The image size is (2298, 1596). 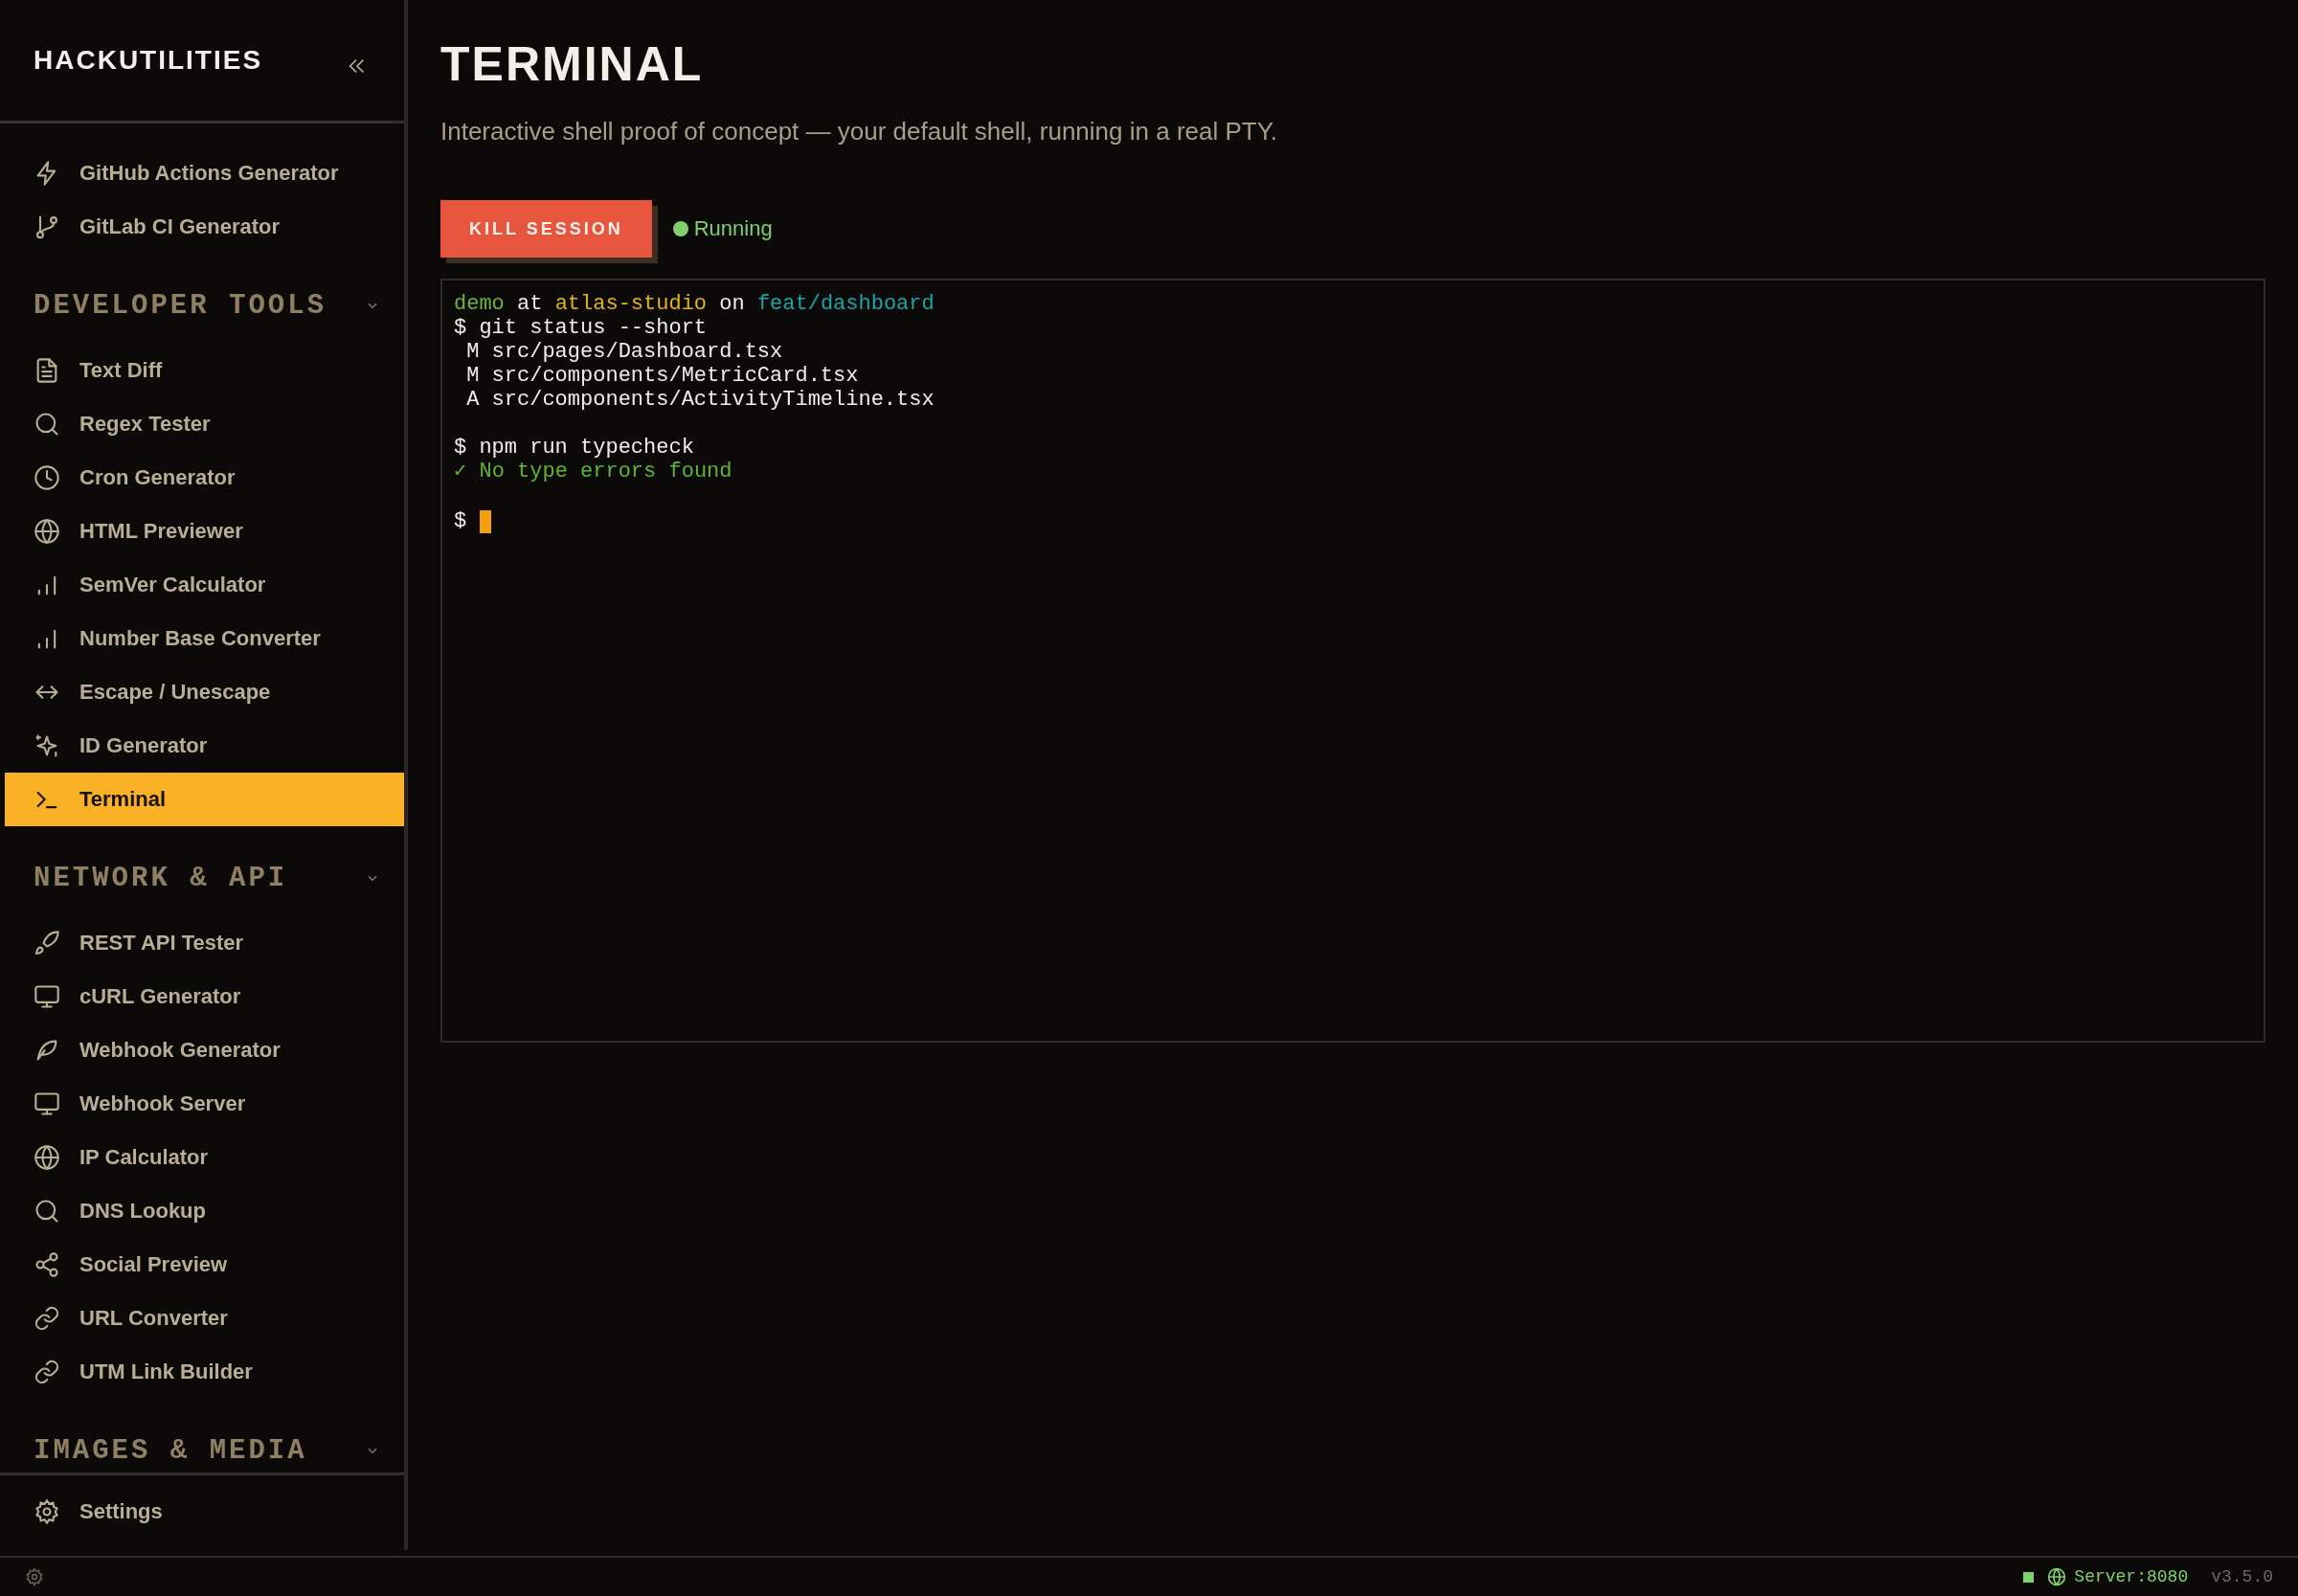 I want to click on session-status: Running, so click(x=733, y=228).